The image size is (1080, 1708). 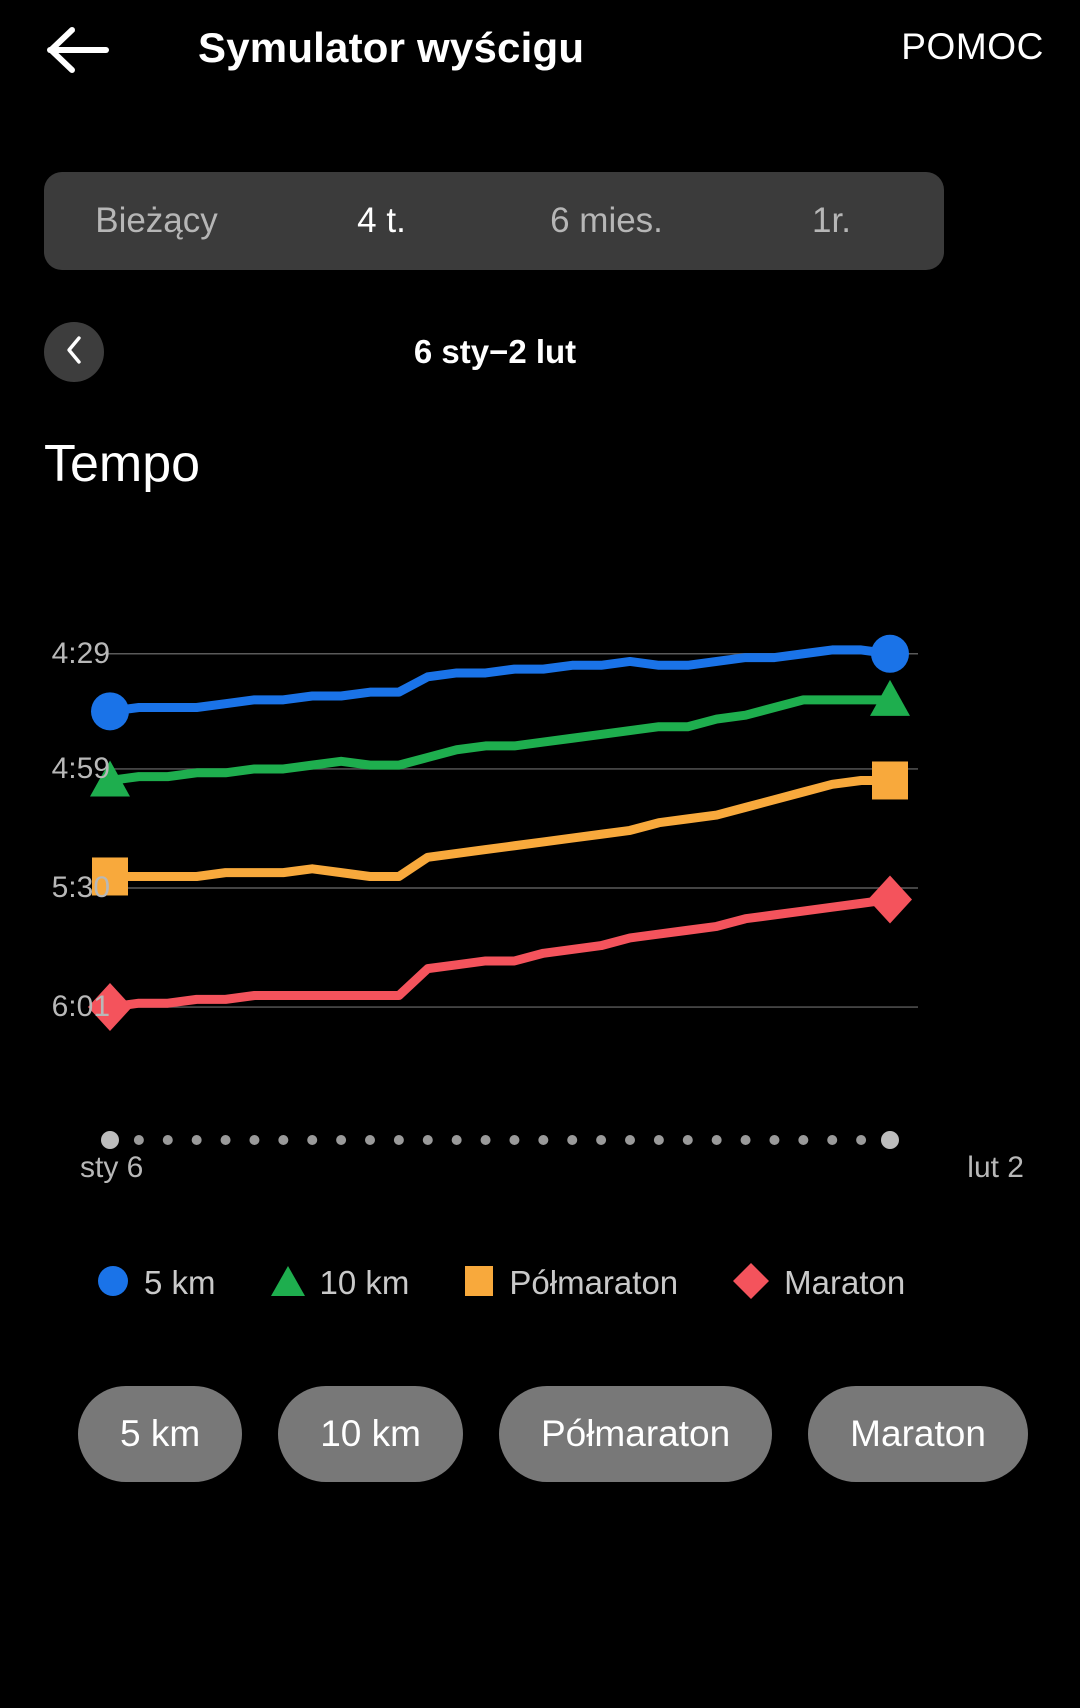 What do you see at coordinates (495, 351) in the screenshot?
I see `date-range-label: 6 sty−2 lut` at bounding box center [495, 351].